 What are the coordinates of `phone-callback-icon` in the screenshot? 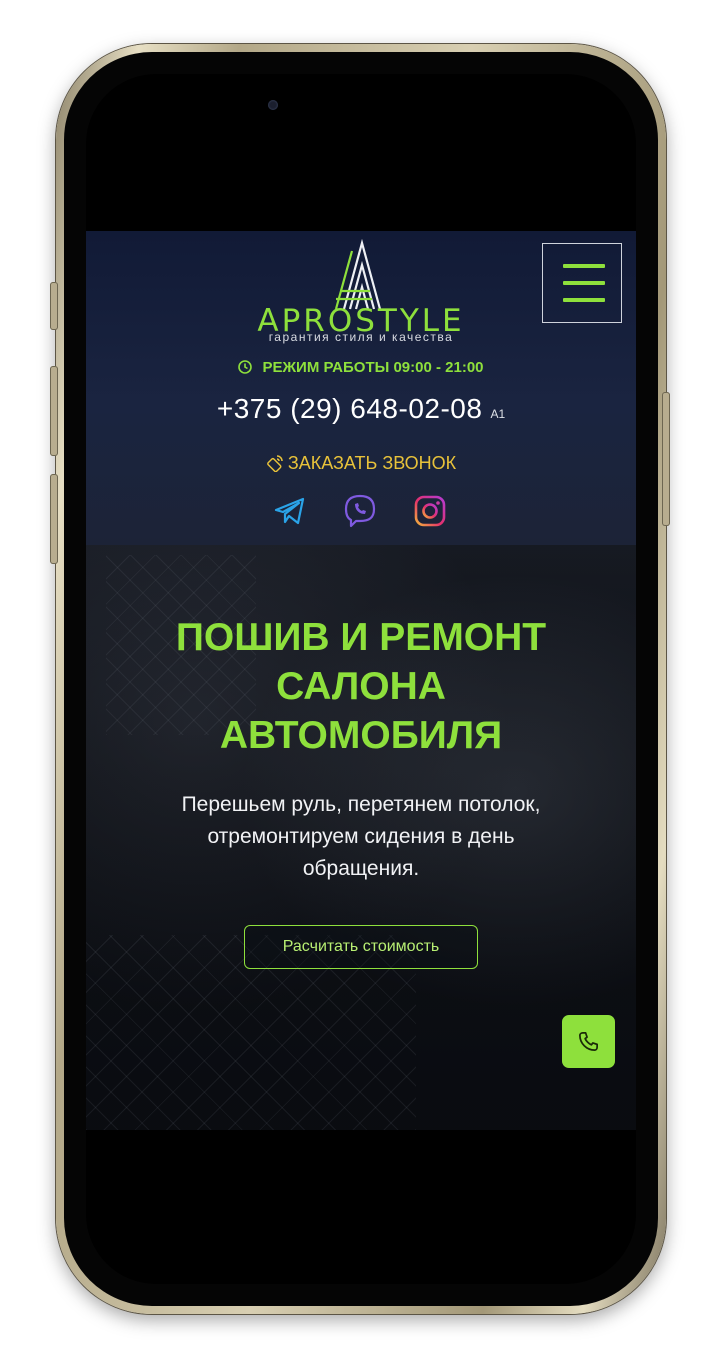 It's located at (274, 463).